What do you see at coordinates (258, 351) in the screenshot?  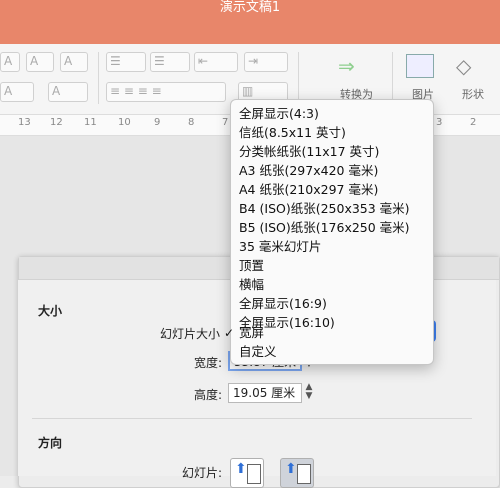 I see `menu-item-label: 自定义` at bounding box center [258, 351].